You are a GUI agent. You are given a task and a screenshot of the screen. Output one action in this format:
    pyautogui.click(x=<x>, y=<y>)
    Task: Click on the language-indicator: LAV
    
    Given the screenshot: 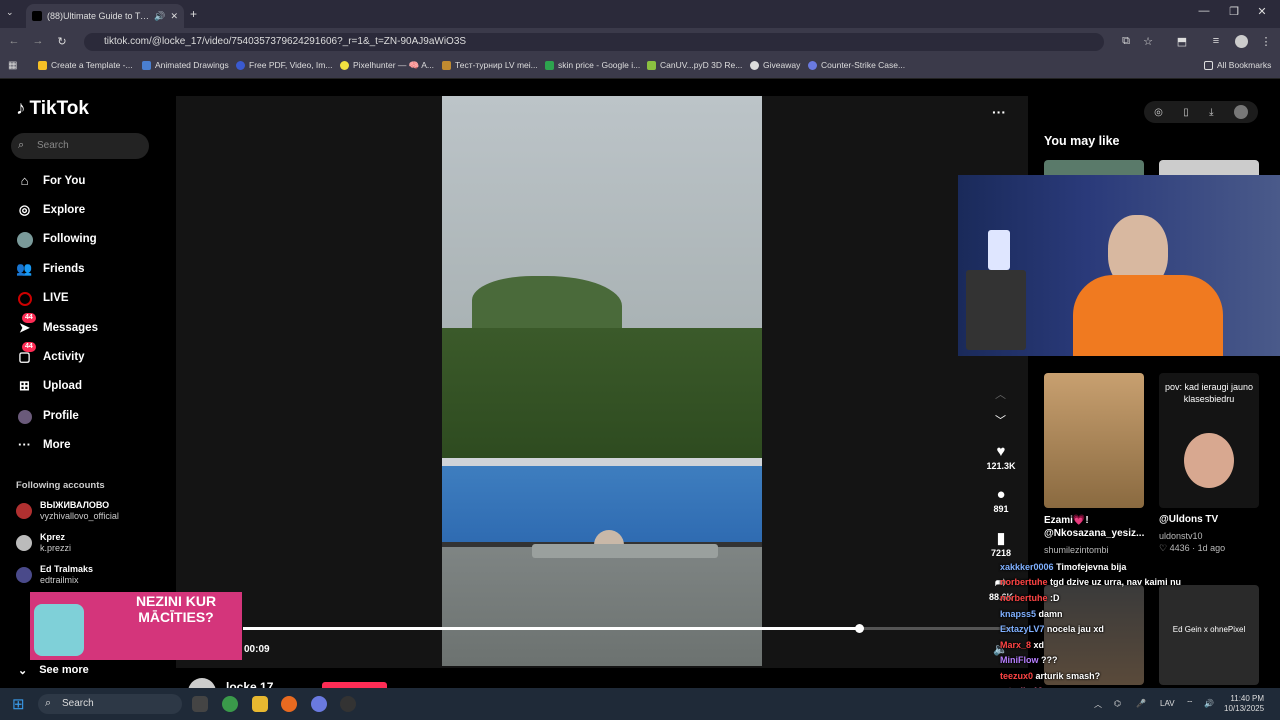 What is the action you would take?
    pyautogui.click(x=1167, y=703)
    